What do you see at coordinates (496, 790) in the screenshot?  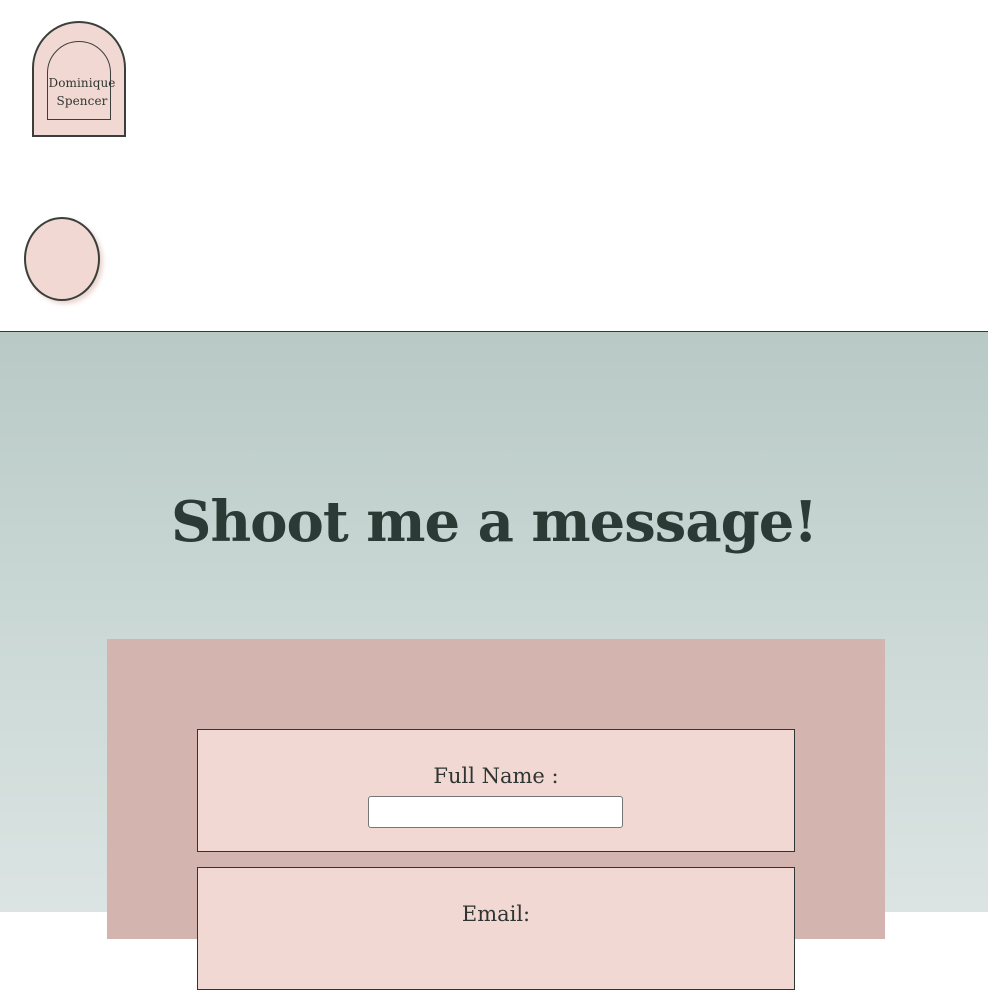 I see `full-name-field-group: Full Name :` at bounding box center [496, 790].